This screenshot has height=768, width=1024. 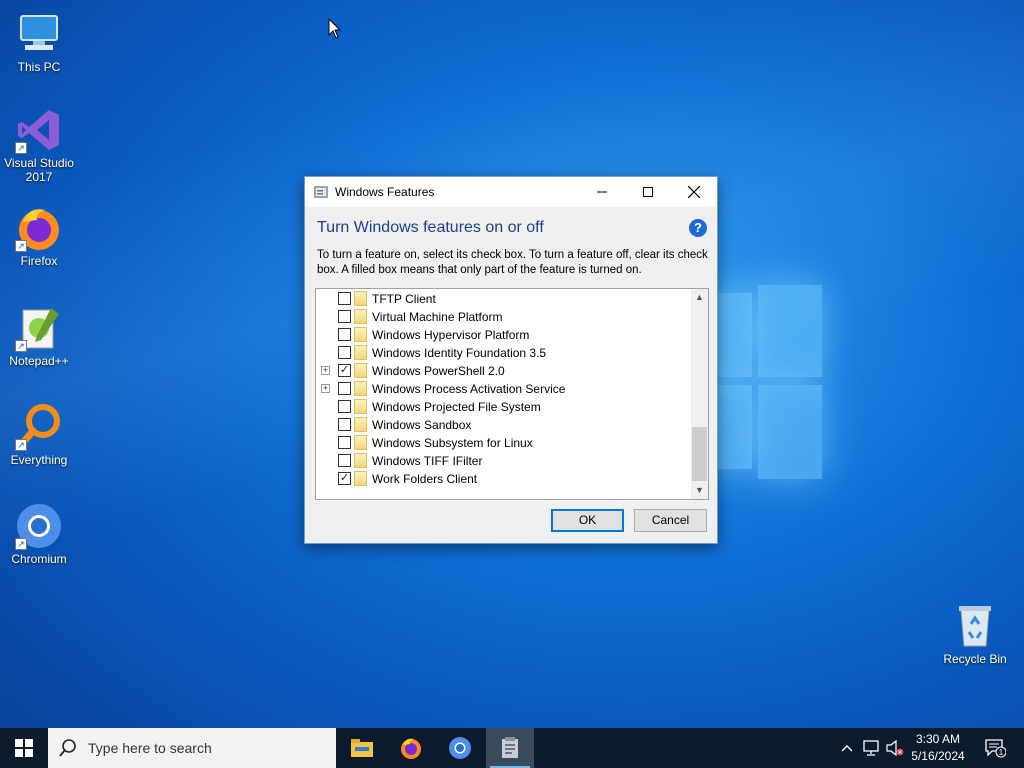 I want to click on visual-studio-icon: ↗, so click(x=39, y=130).